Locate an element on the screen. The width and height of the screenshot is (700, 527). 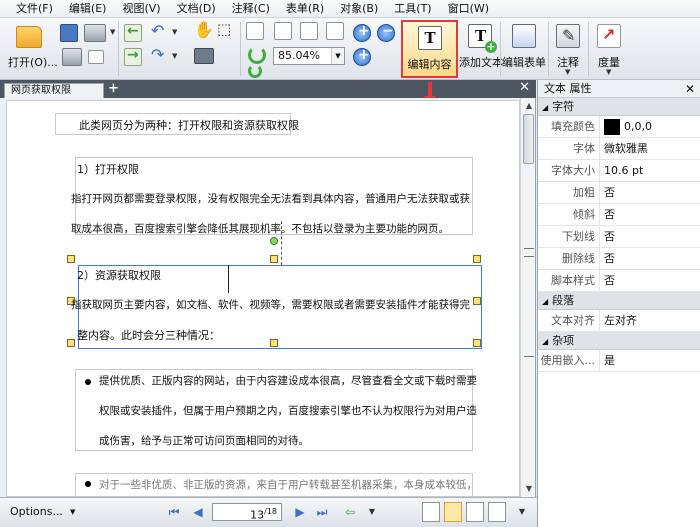
property-row: 加粗否 is located at coordinates (619, 193).